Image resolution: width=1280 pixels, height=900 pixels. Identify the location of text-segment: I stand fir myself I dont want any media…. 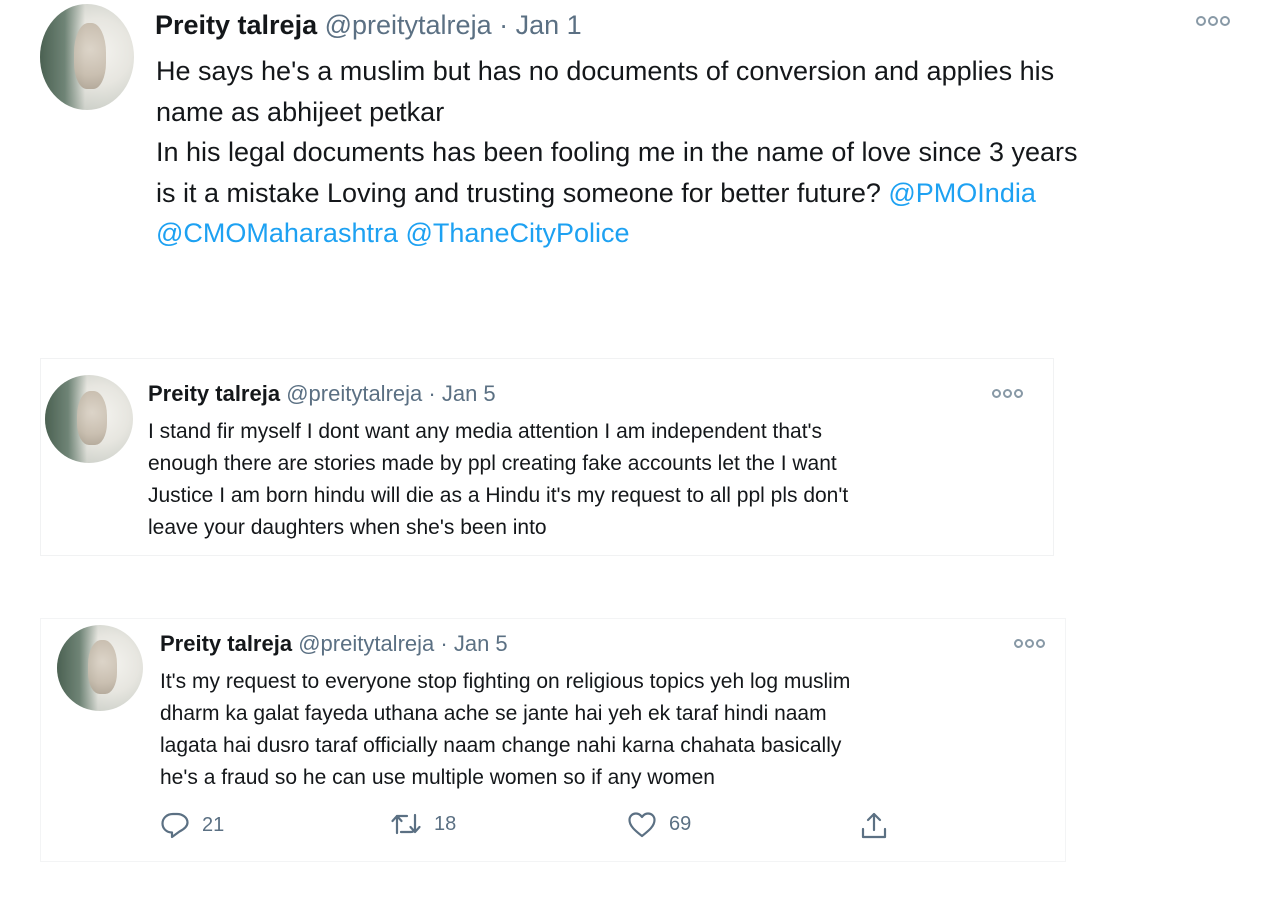
(485, 431).